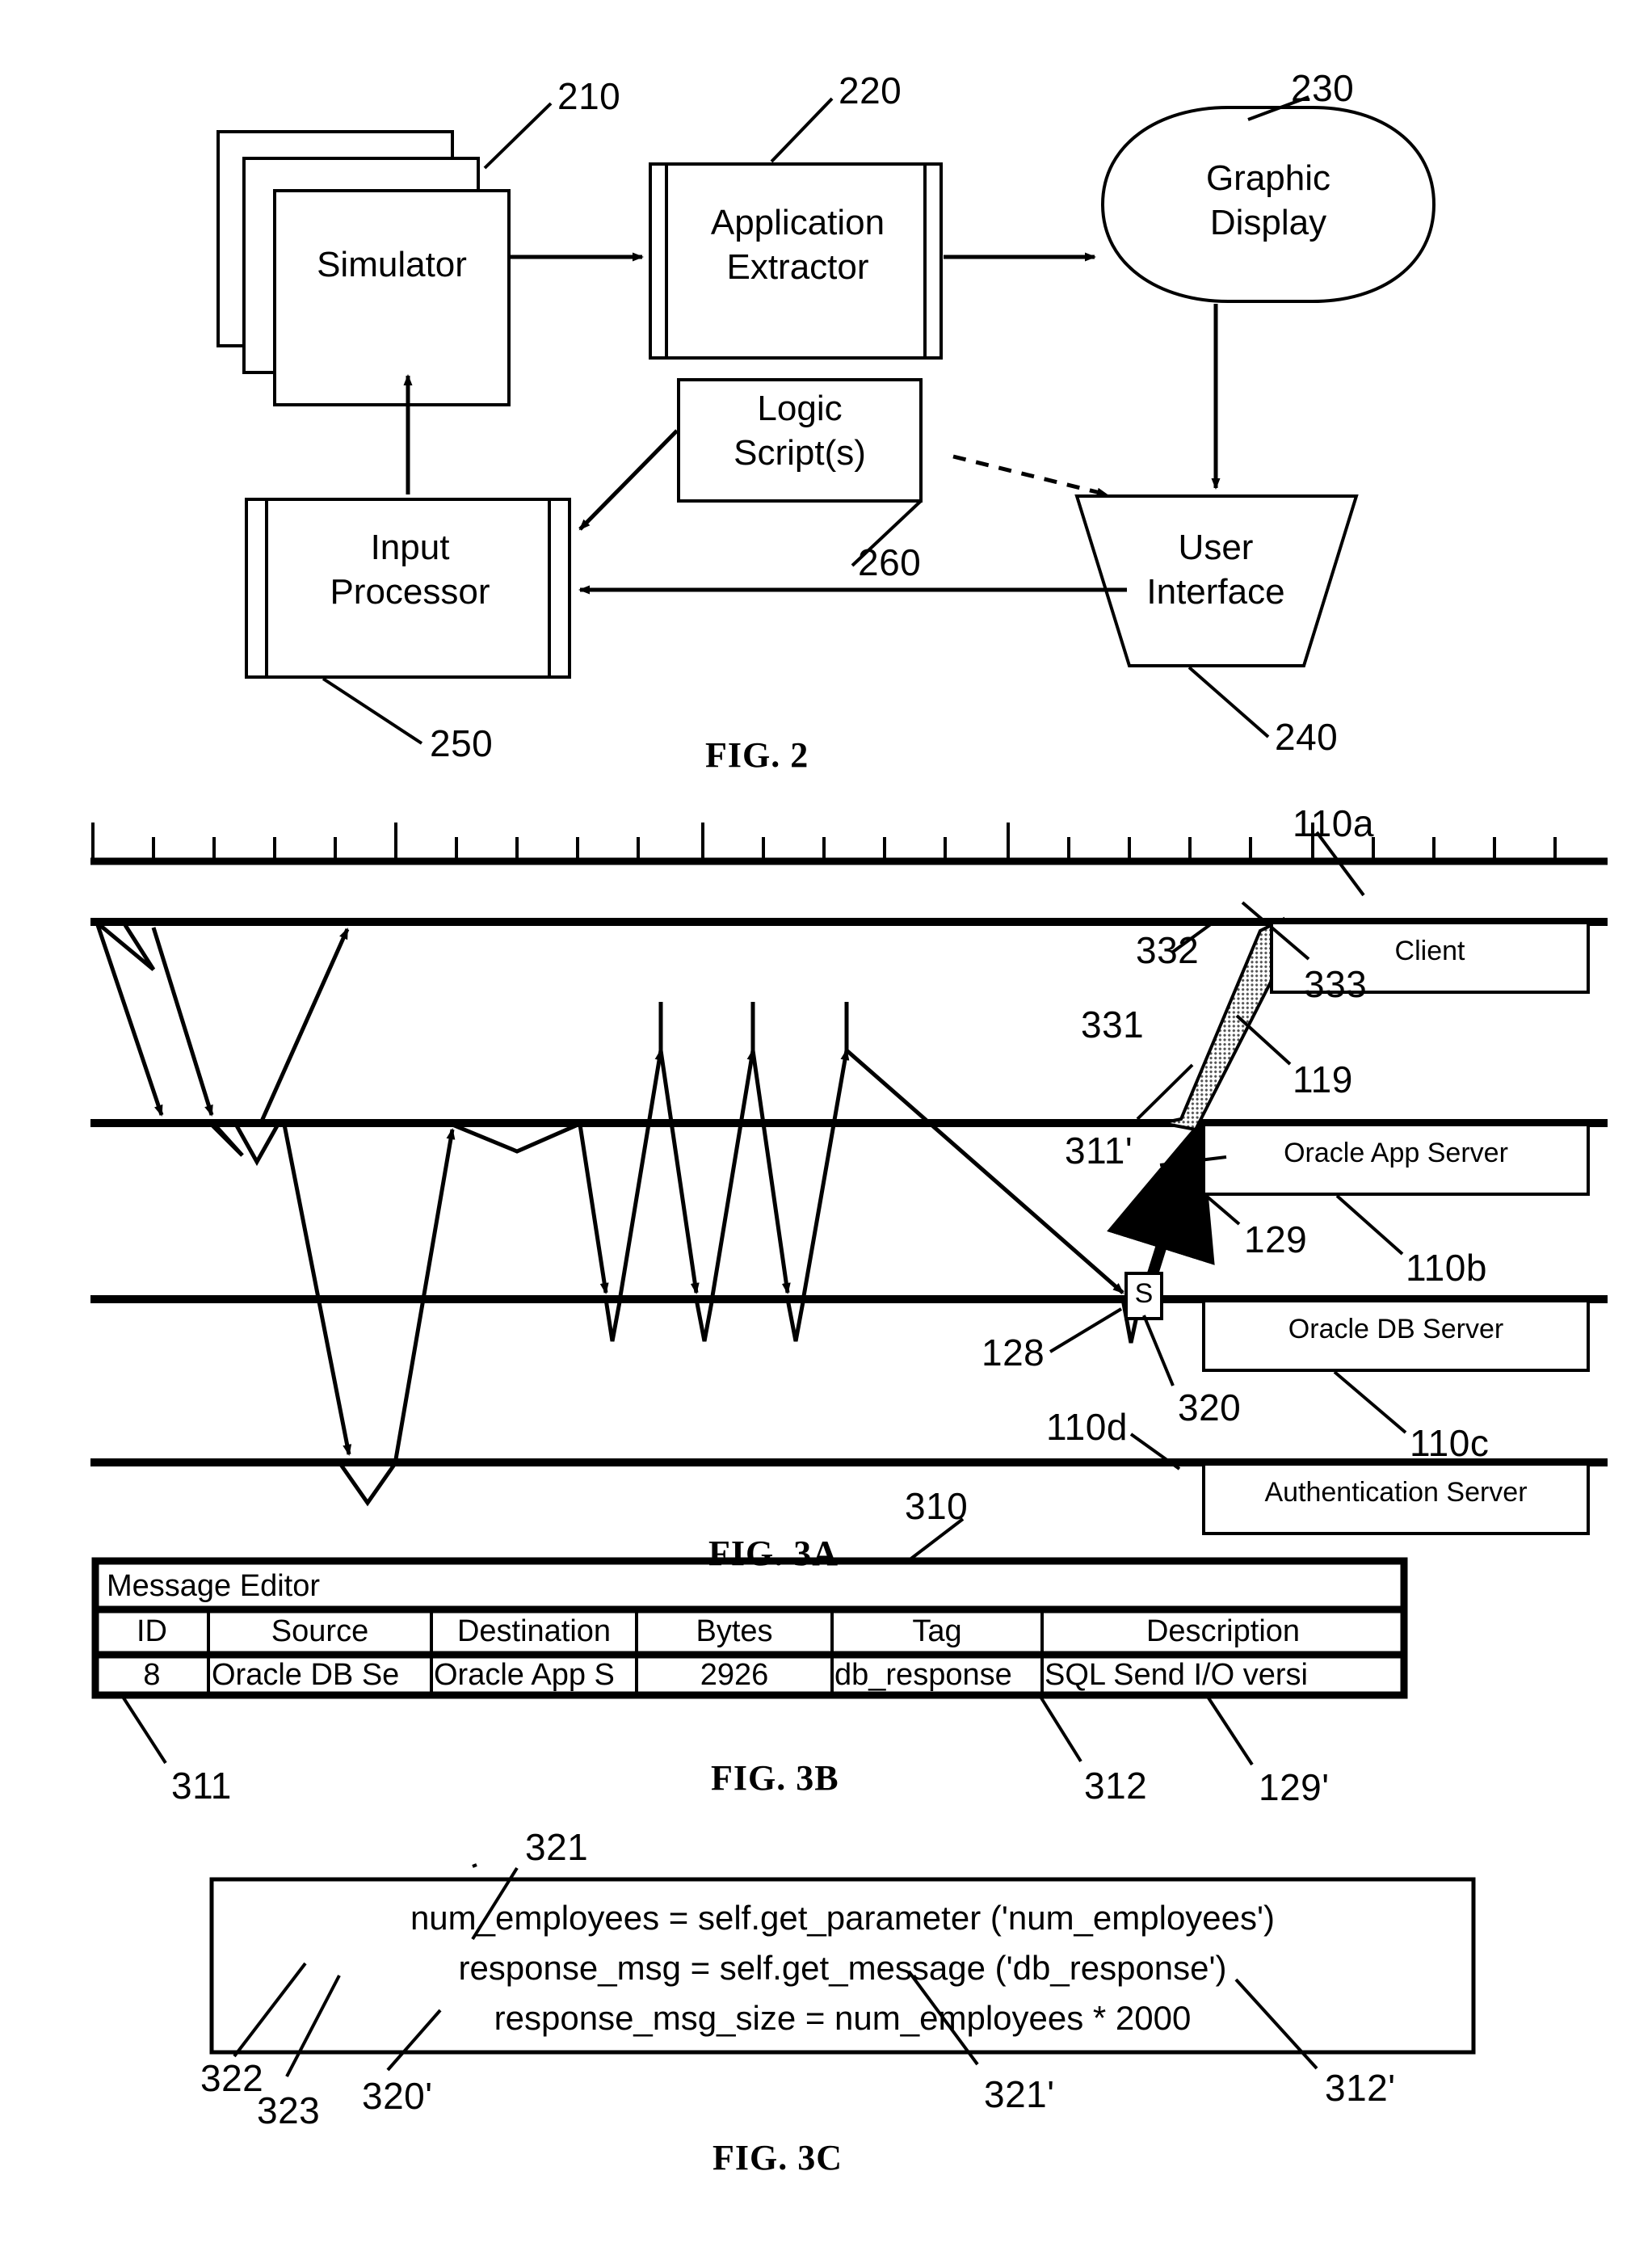  Describe the element at coordinates (367, 1484) in the screenshot. I see `msg-auth-self` at that location.